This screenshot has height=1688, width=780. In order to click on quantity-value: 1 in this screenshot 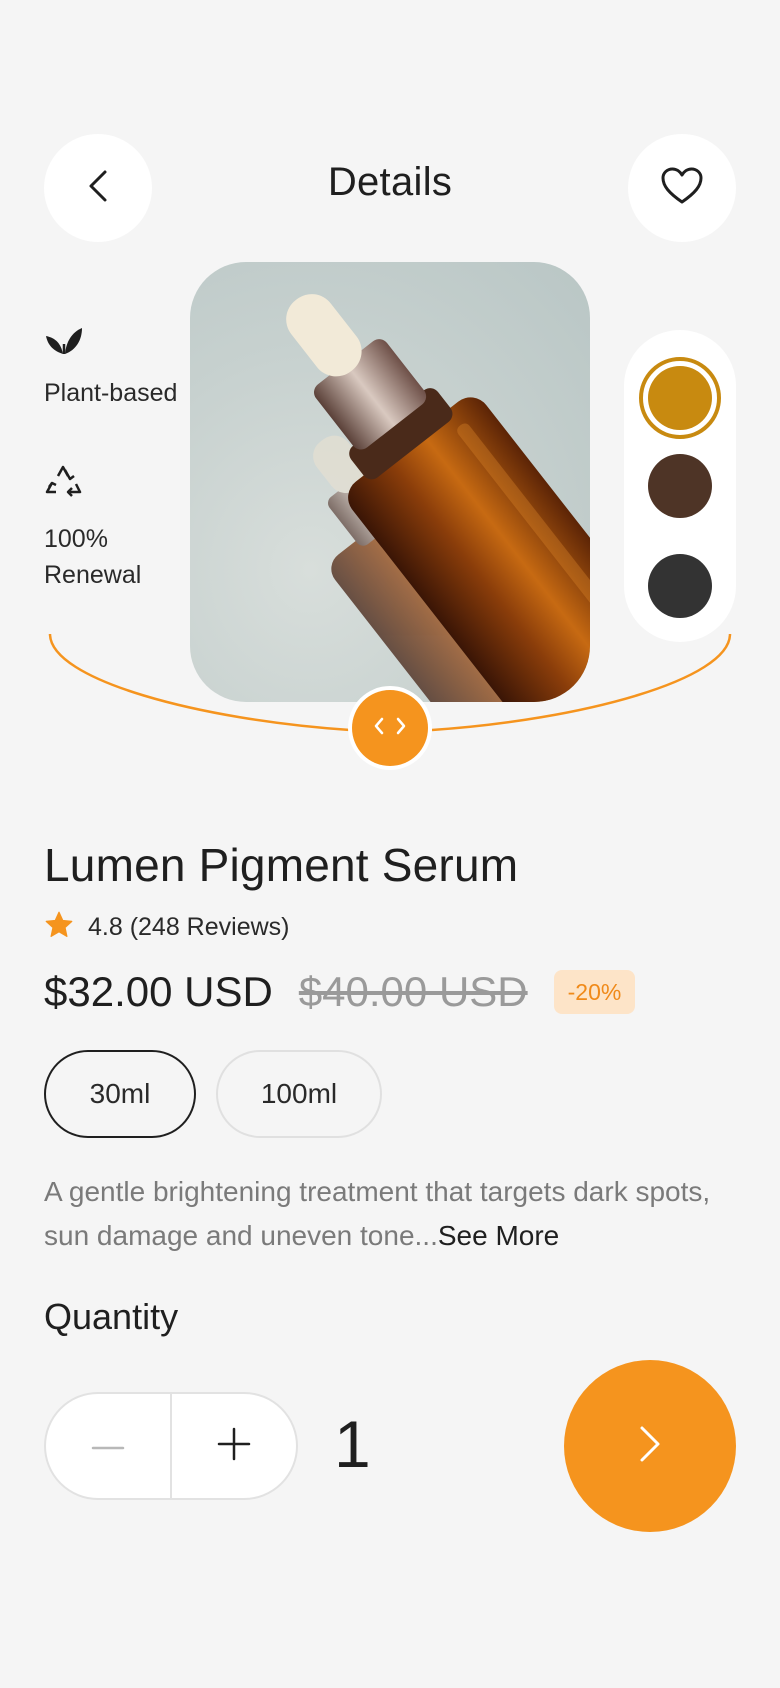, I will do `click(352, 1444)`.